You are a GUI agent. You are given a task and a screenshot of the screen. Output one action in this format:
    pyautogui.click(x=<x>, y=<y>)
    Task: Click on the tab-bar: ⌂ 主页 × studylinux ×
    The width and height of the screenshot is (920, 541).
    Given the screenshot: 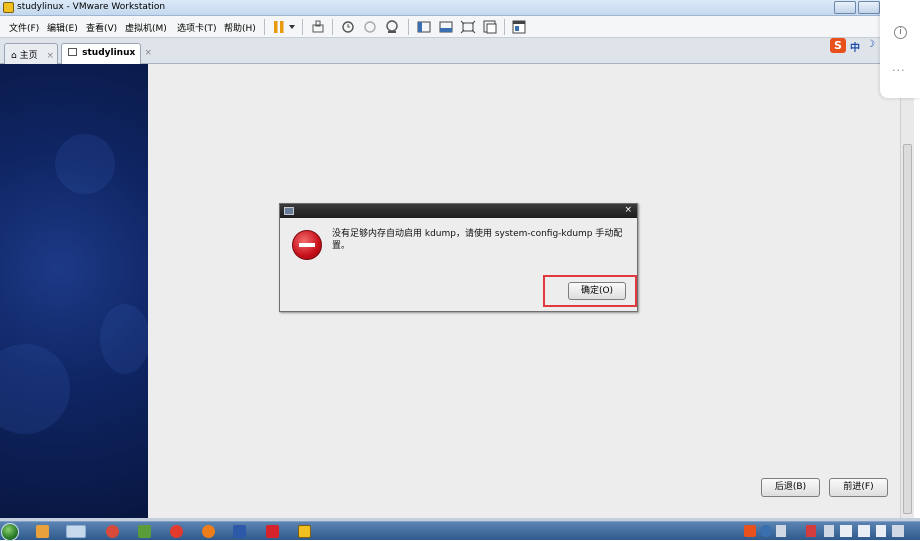 What is the action you would take?
    pyautogui.click(x=440, y=51)
    